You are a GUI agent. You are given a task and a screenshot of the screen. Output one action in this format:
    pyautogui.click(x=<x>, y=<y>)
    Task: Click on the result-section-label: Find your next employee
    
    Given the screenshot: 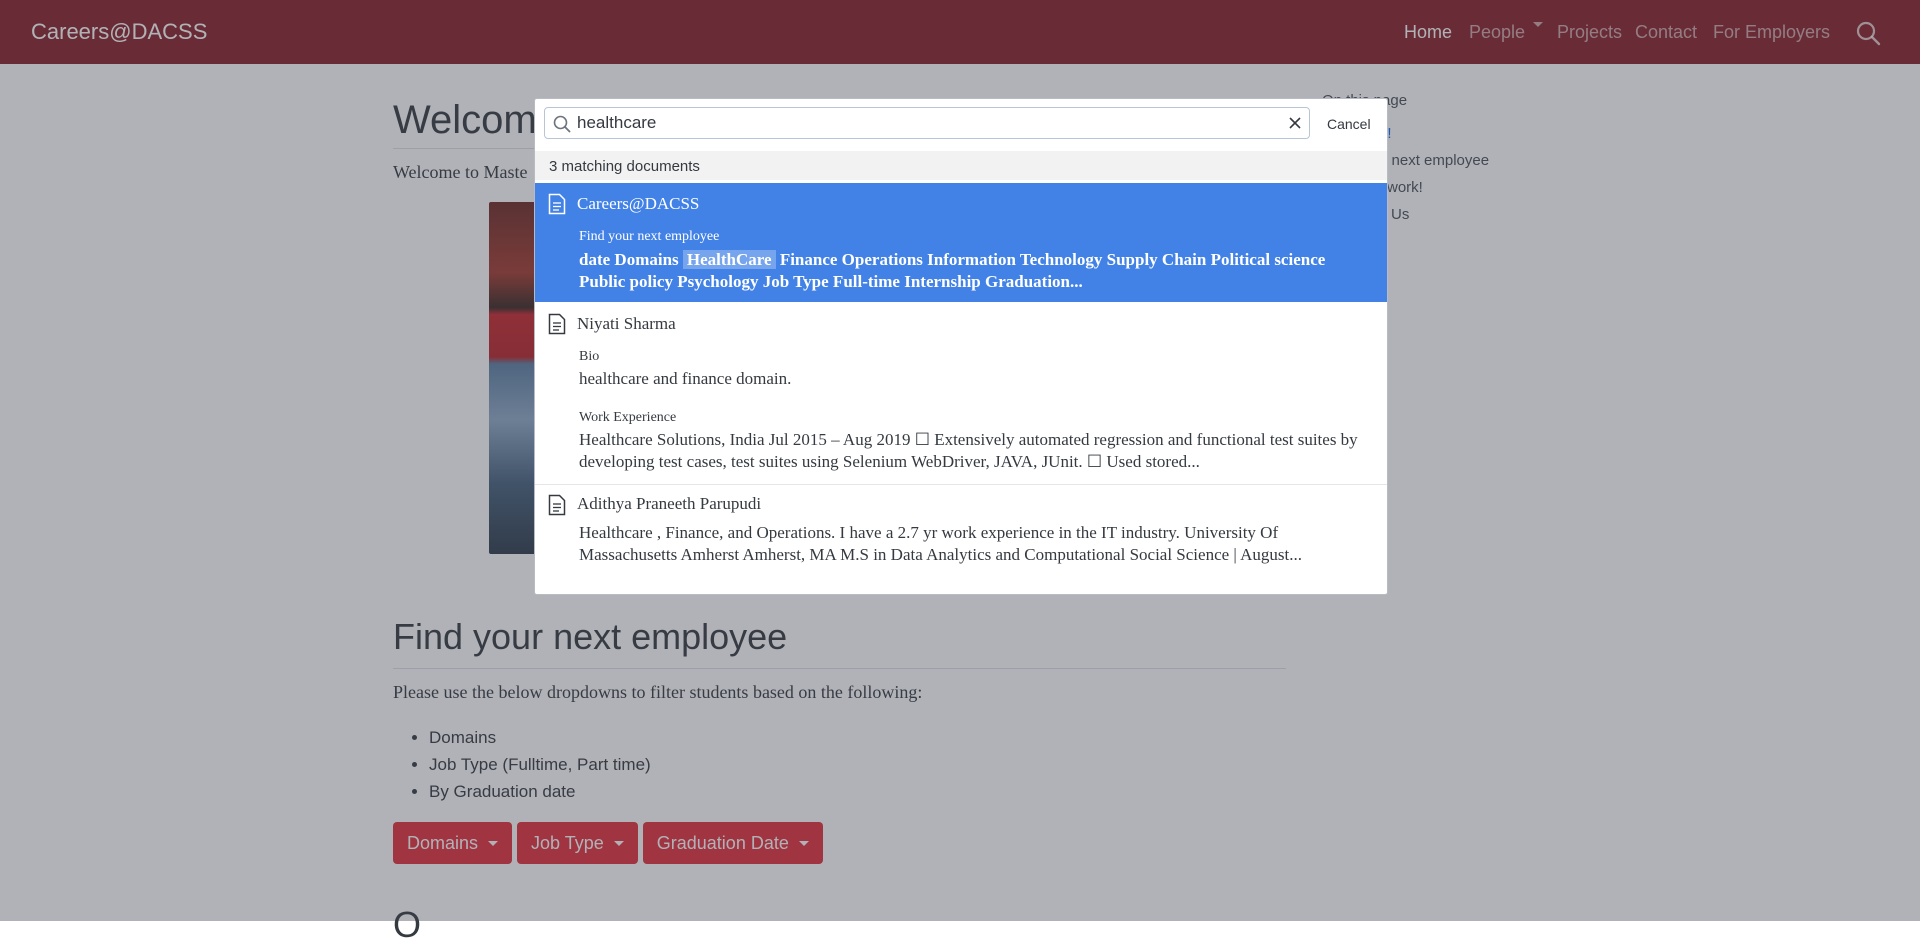 What is the action you would take?
    pyautogui.click(x=649, y=236)
    